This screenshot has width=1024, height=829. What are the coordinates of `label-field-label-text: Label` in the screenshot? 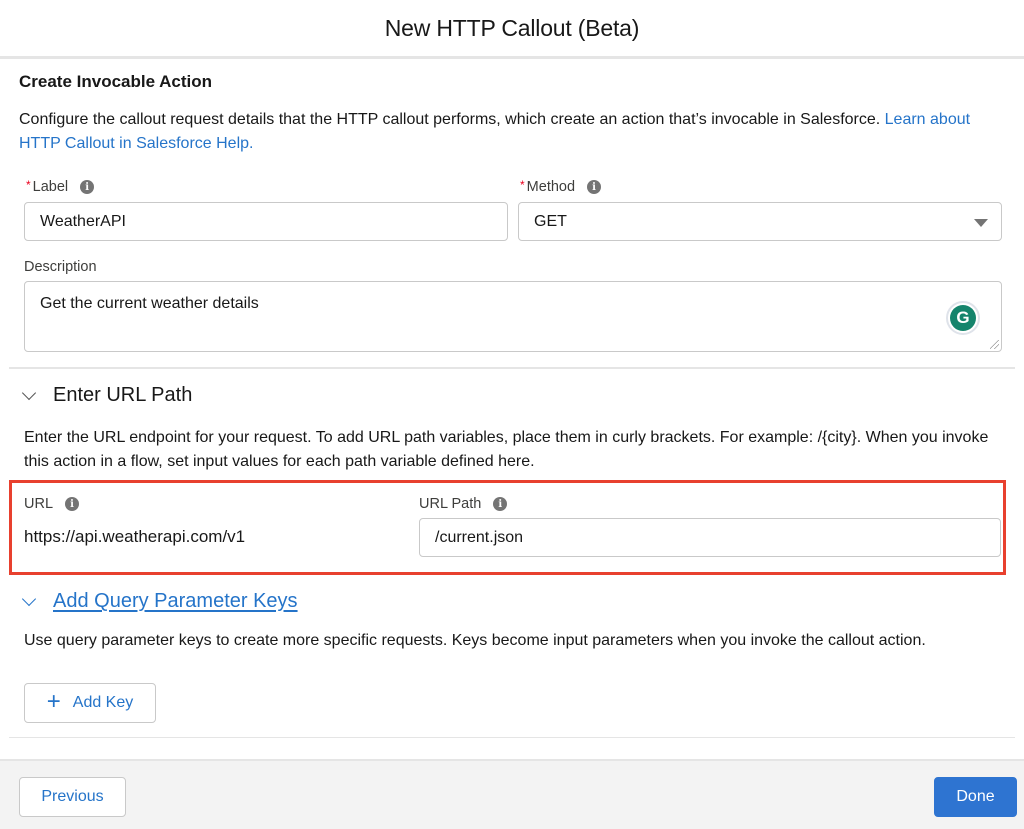 It's located at (50, 187).